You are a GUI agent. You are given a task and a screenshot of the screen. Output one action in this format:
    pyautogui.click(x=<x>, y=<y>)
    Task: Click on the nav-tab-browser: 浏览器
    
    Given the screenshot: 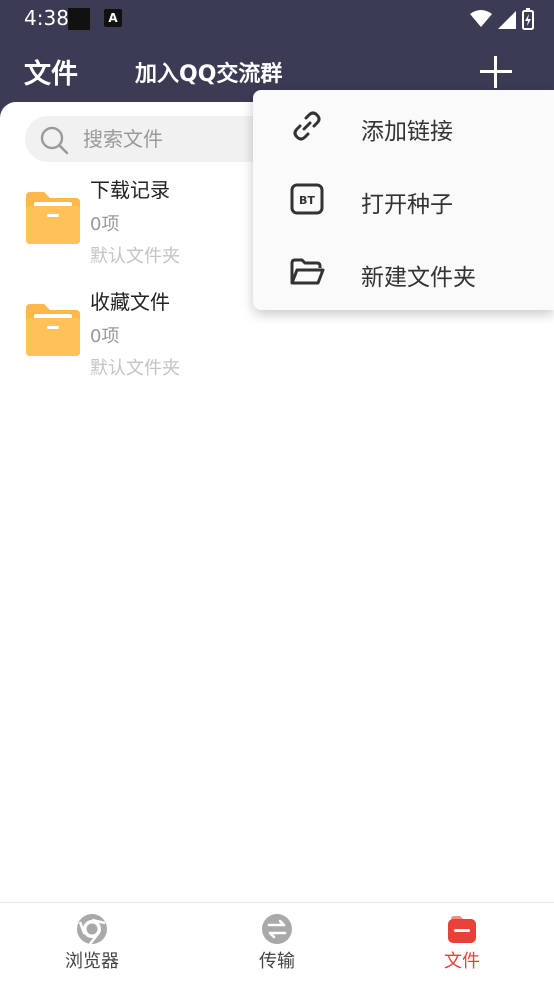 What is the action you would take?
    pyautogui.click(x=92, y=943)
    